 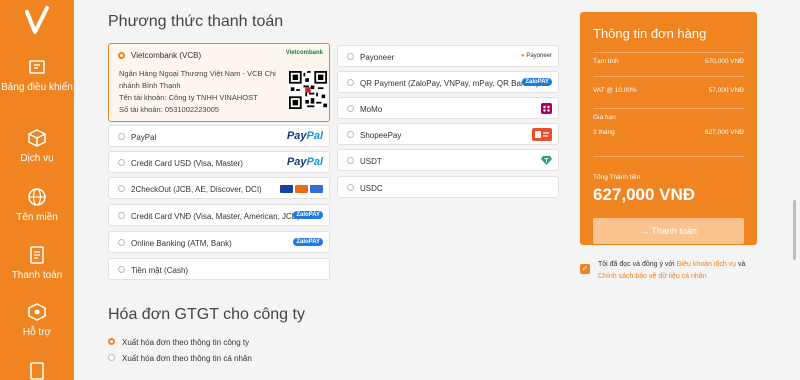 I want to click on sidebar-item-label: Thanh toán, so click(x=37, y=275).